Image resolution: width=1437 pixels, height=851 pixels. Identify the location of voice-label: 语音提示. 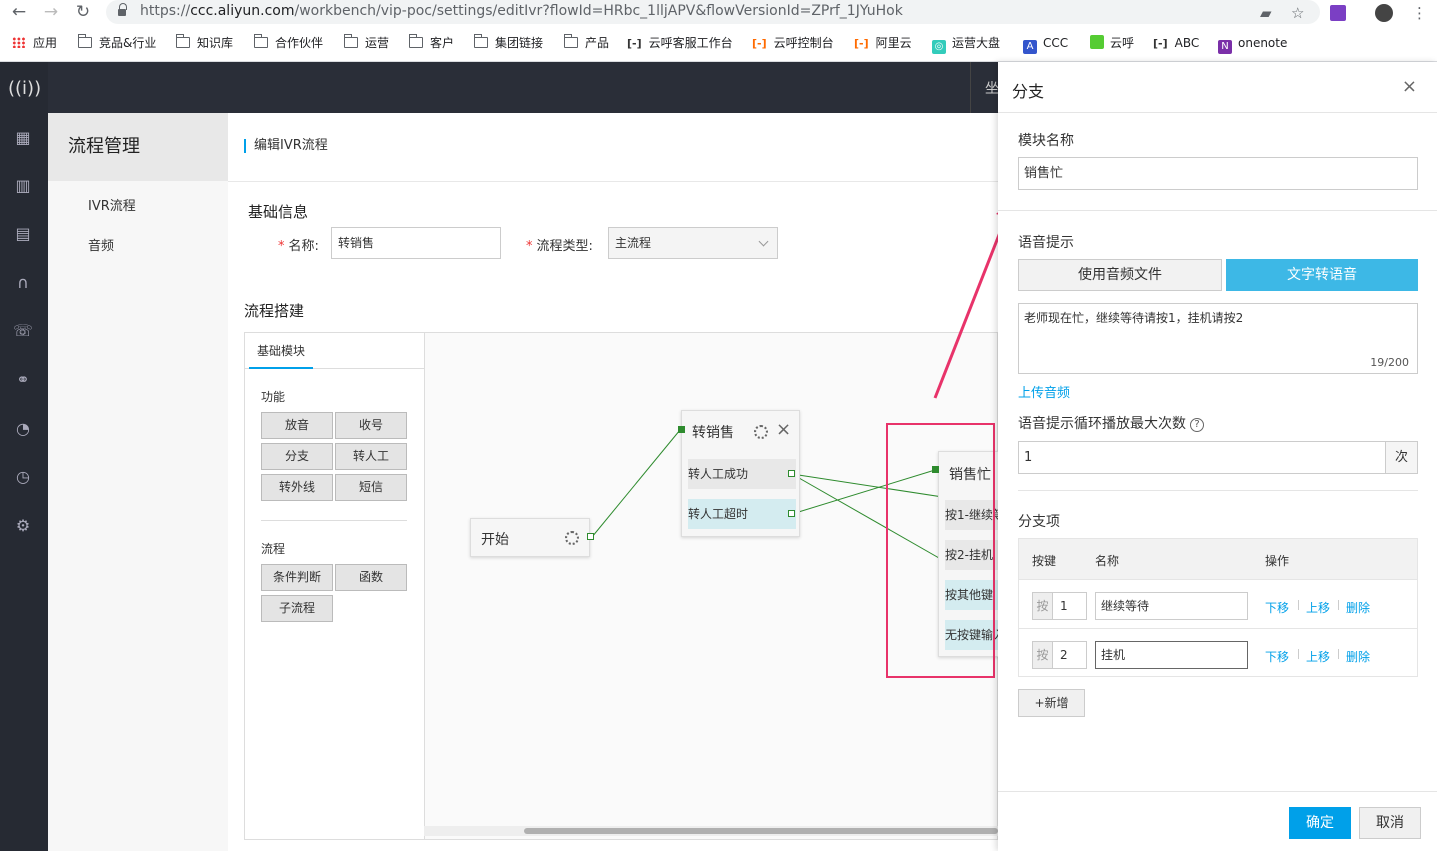
(1046, 243).